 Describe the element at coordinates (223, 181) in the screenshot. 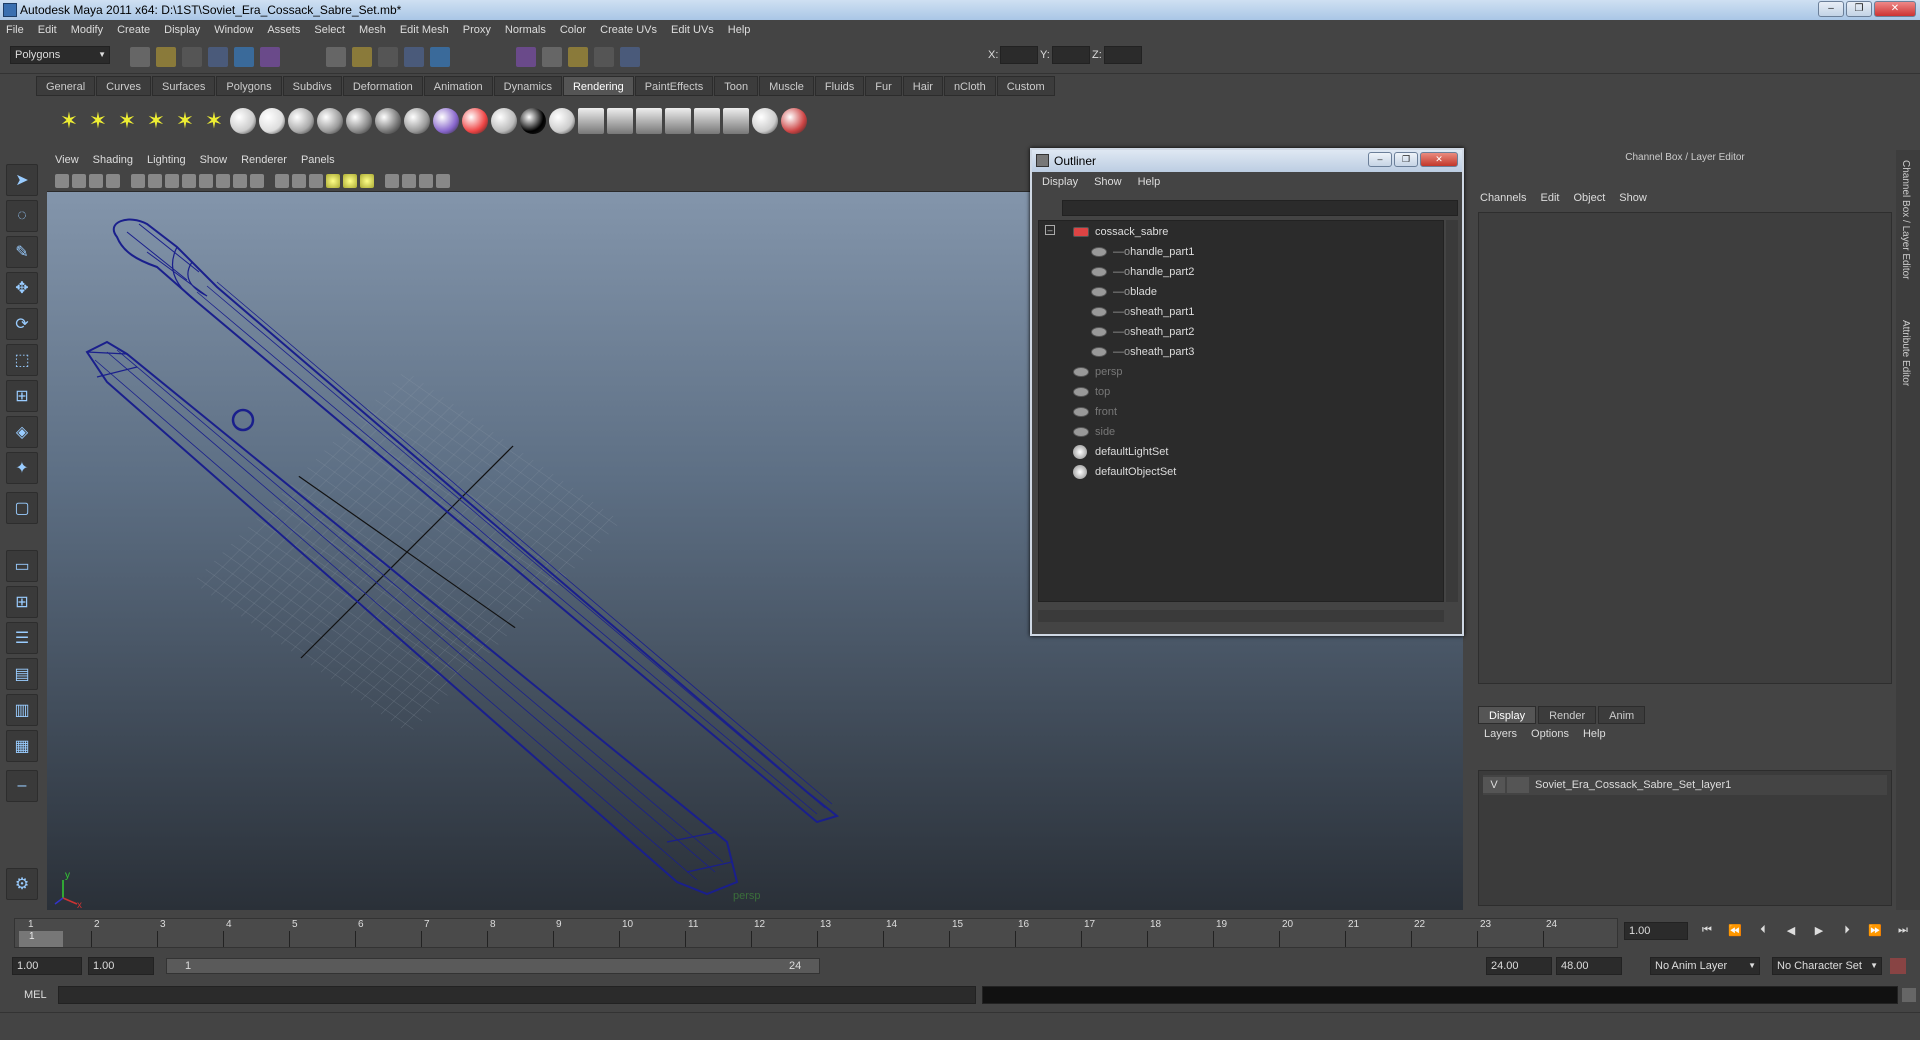

I see `field-chart-icon` at that location.